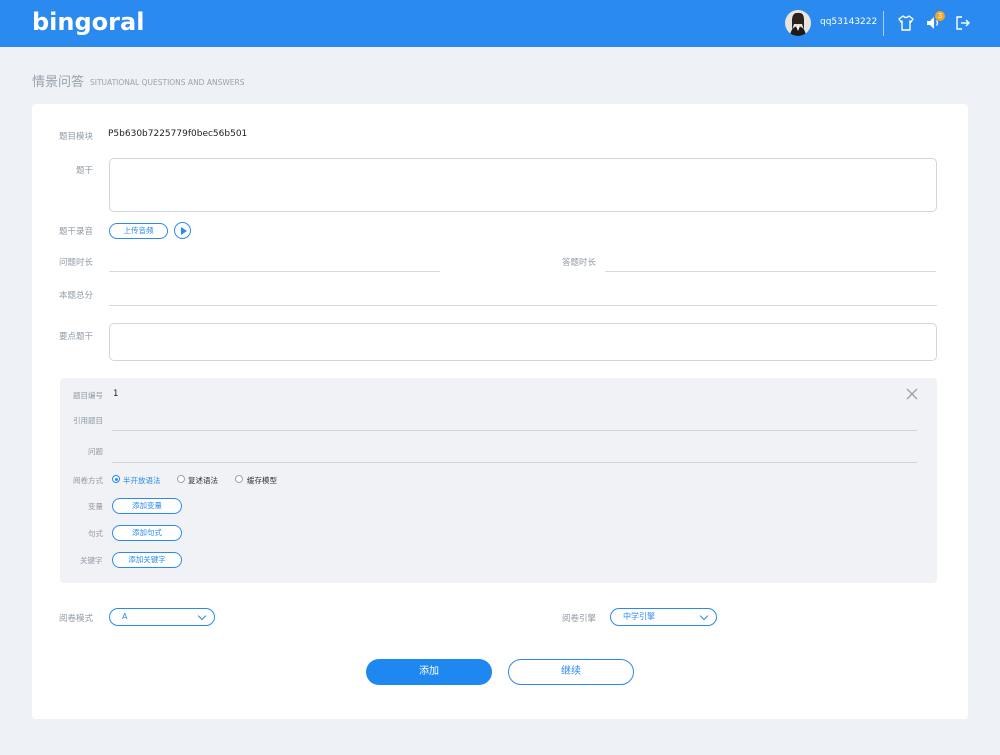 The width and height of the screenshot is (1000, 755). What do you see at coordinates (940, 16) in the screenshot?
I see `notification-badge: 3` at bounding box center [940, 16].